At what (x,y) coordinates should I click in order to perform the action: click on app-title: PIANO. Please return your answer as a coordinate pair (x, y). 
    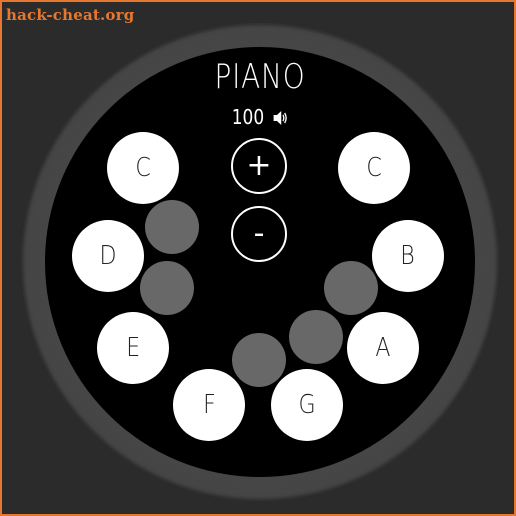
    Looking at the image, I should click on (260, 77).